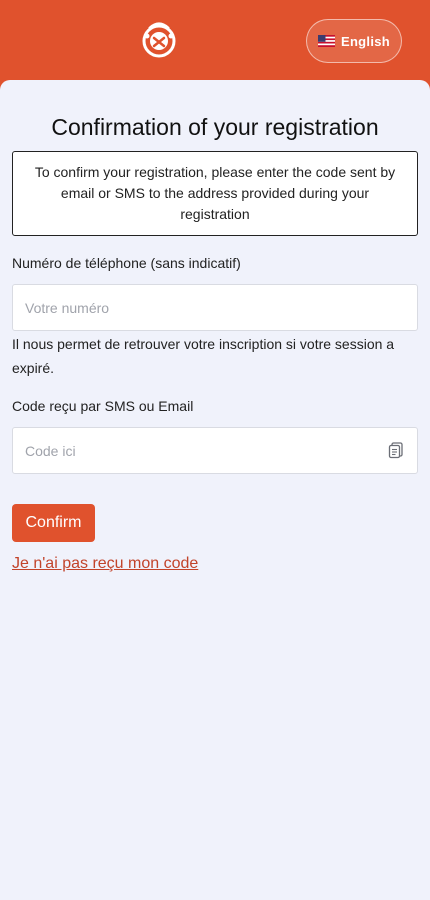 This screenshot has width=430, height=900. What do you see at coordinates (215, 307) in the screenshot?
I see `phone-input` at bounding box center [215, 307].